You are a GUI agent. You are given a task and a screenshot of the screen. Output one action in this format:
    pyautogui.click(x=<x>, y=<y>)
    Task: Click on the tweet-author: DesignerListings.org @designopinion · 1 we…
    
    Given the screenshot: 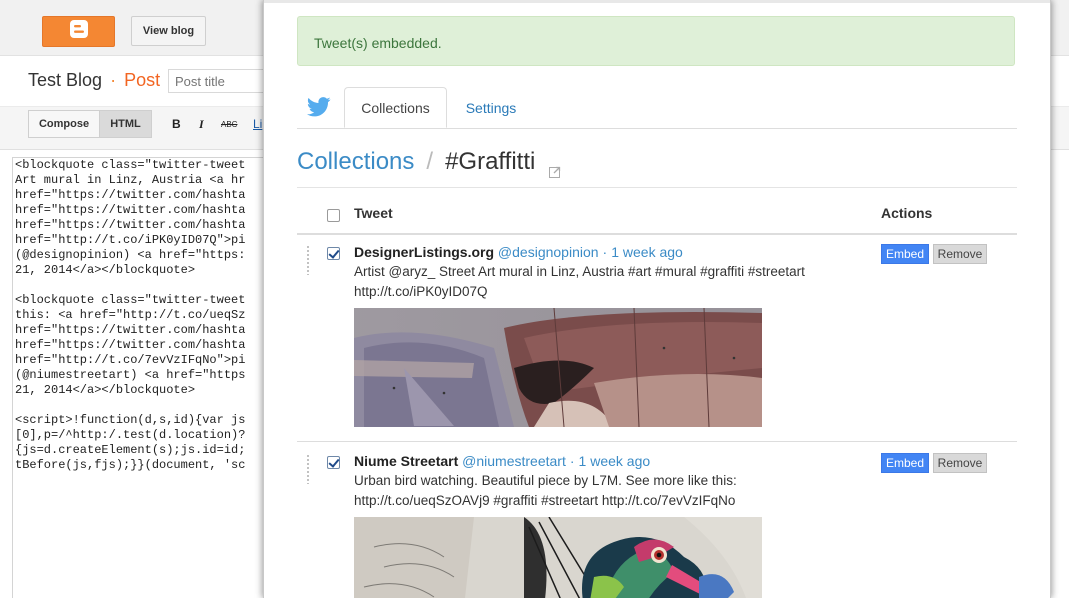 What is the action you would take?
    pyautogui.click(x=518, y=252)
    